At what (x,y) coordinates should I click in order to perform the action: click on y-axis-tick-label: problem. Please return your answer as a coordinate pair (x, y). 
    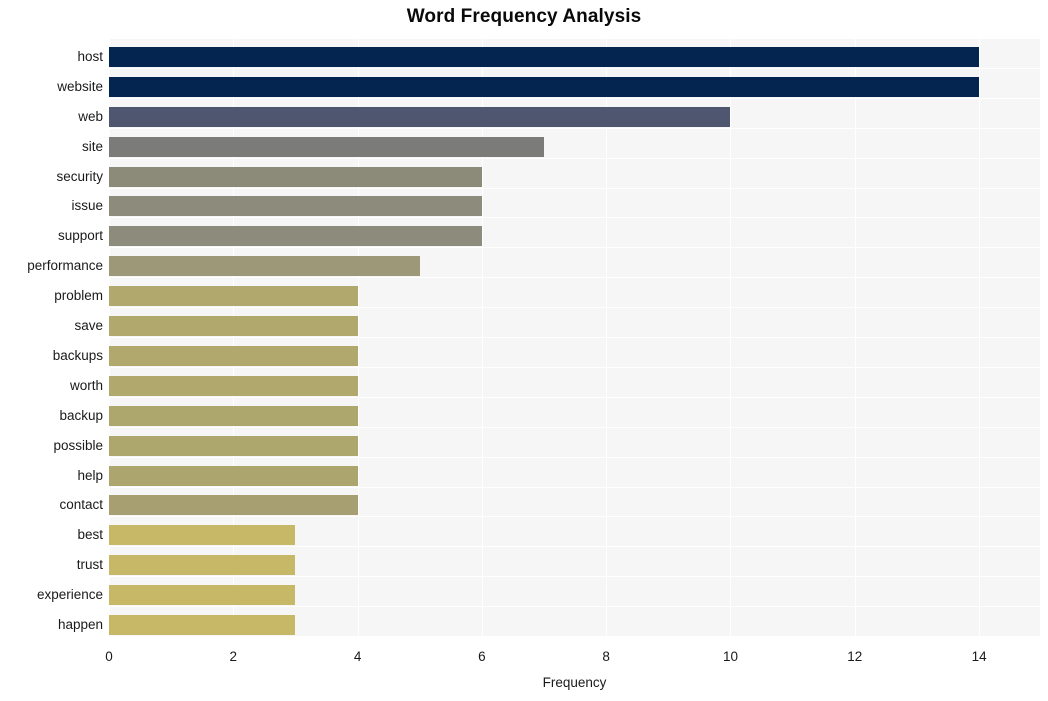
    Looking at the image, I should click on (78, 296).